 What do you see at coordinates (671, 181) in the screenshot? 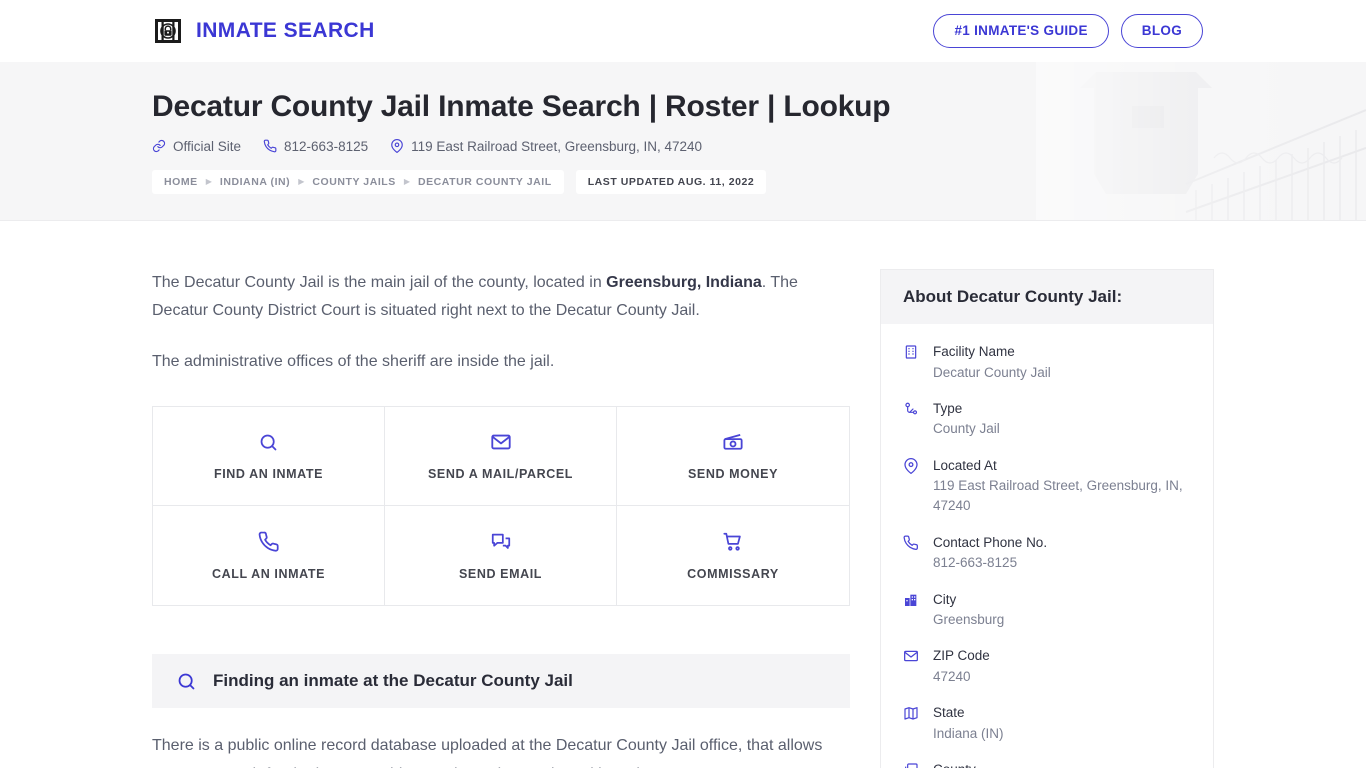
I see `last-updated-badge: LAST UPDATED AUG. 11, 2022` at bounding box center [671, 181].